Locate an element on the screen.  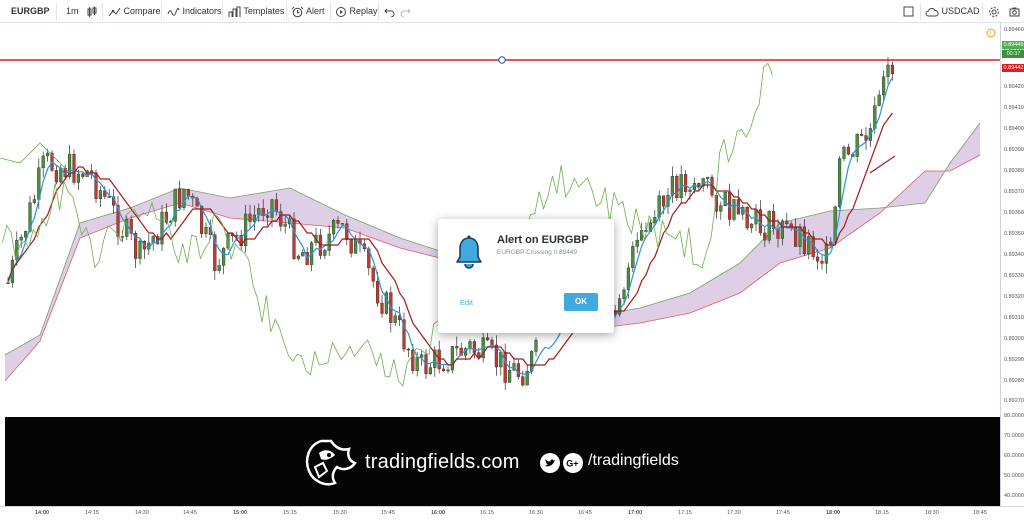
undo-icon is located at coordinates (389, 13).